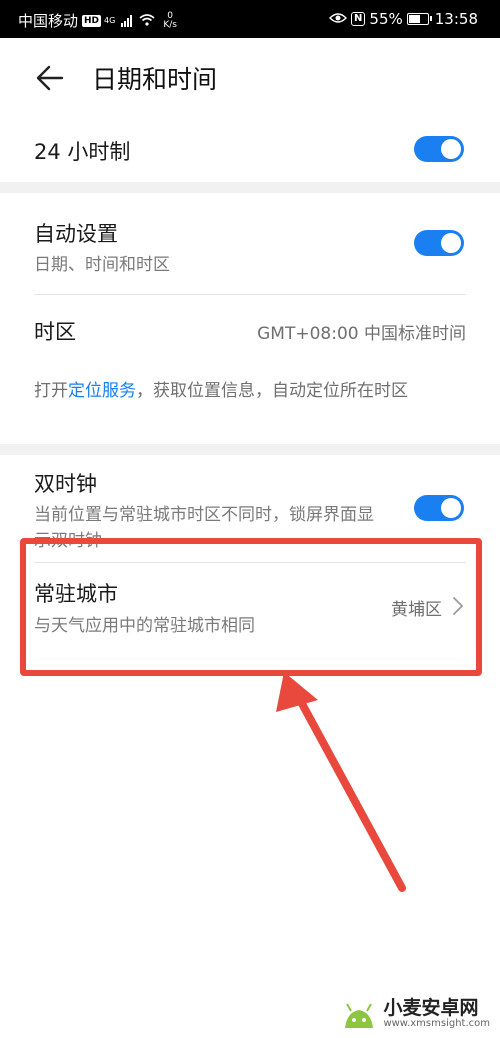  What do you see at coordinates (147, 21) in the screenshot?
I see `wifi-icon` at bounding box center [147, 21].